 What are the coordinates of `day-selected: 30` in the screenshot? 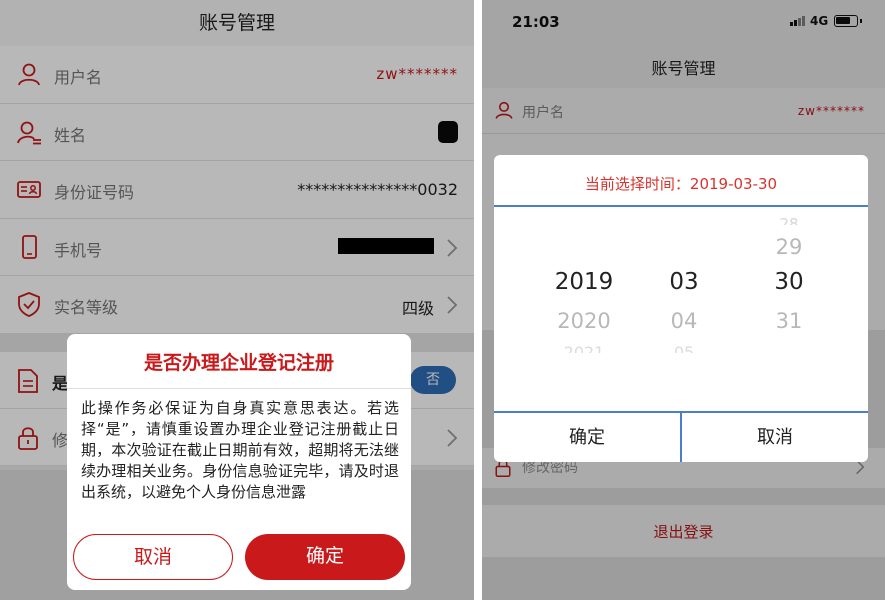 It's located at (789, 282).